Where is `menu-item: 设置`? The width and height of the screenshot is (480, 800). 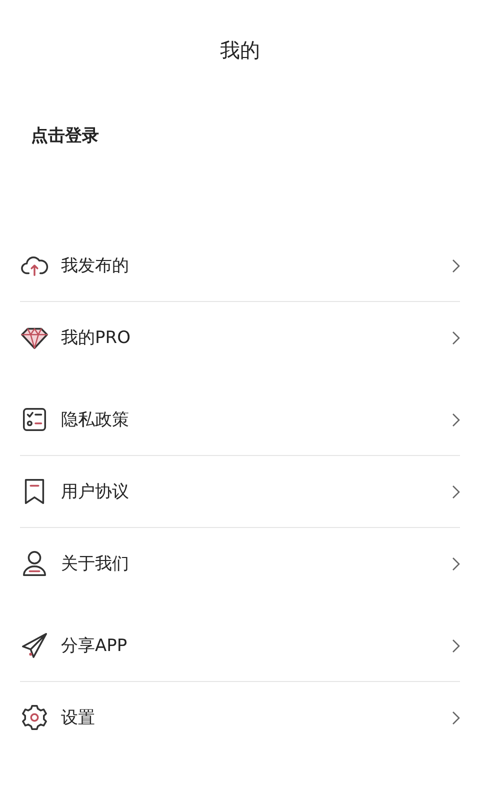 menu-item: 设置 is located at coordinates (240, 717).